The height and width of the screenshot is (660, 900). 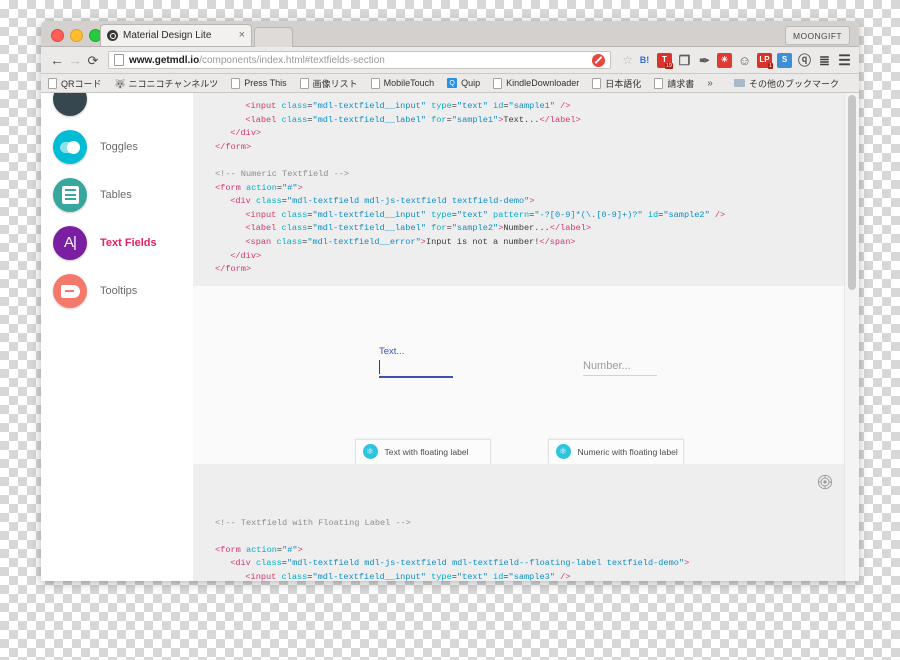 What do you see at coordinates (176, 35) in the screenshot?
I see `browser-tab-active: Material Design Lite ×` at bounding box center [176, 35].